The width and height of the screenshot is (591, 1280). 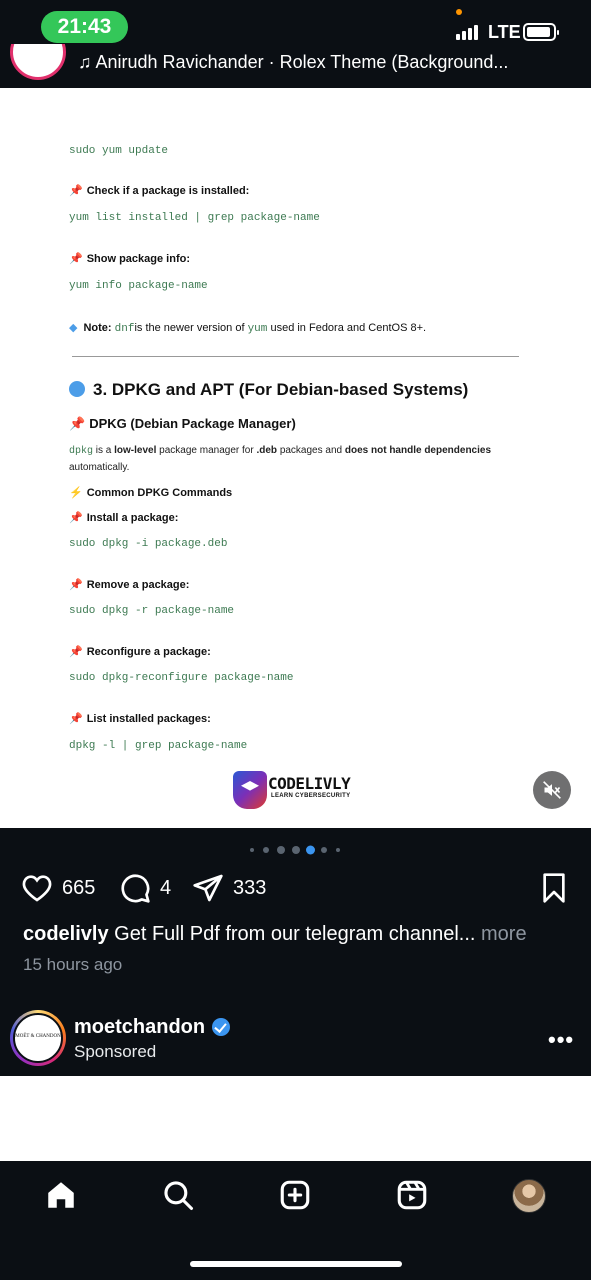 What do you see at coordinates (178, 1195) in the screenshot?
I see `search-icon` at bounding box center [178, 1195].